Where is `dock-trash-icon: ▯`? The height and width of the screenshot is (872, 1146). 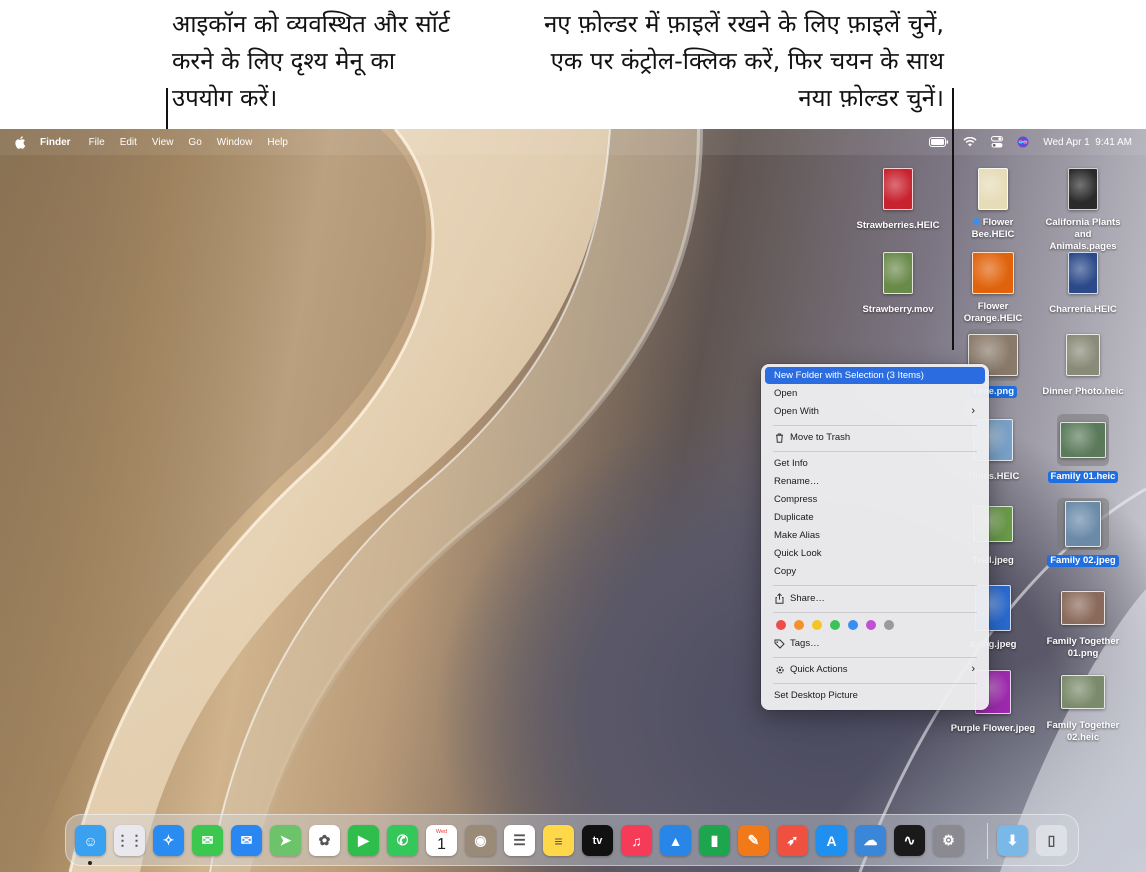
dock-trash-icon: ▯ is located at coordinates (1051, 840).